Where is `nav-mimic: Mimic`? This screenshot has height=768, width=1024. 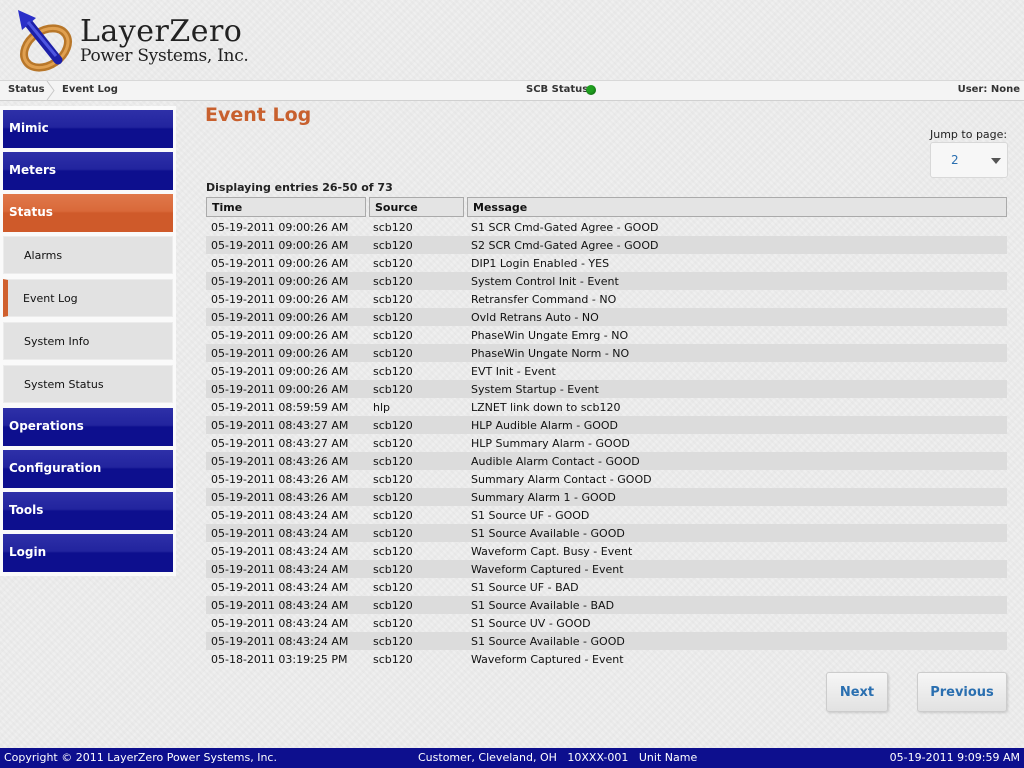
nav-mimic: Mimic is located at coordinates (88, 129).